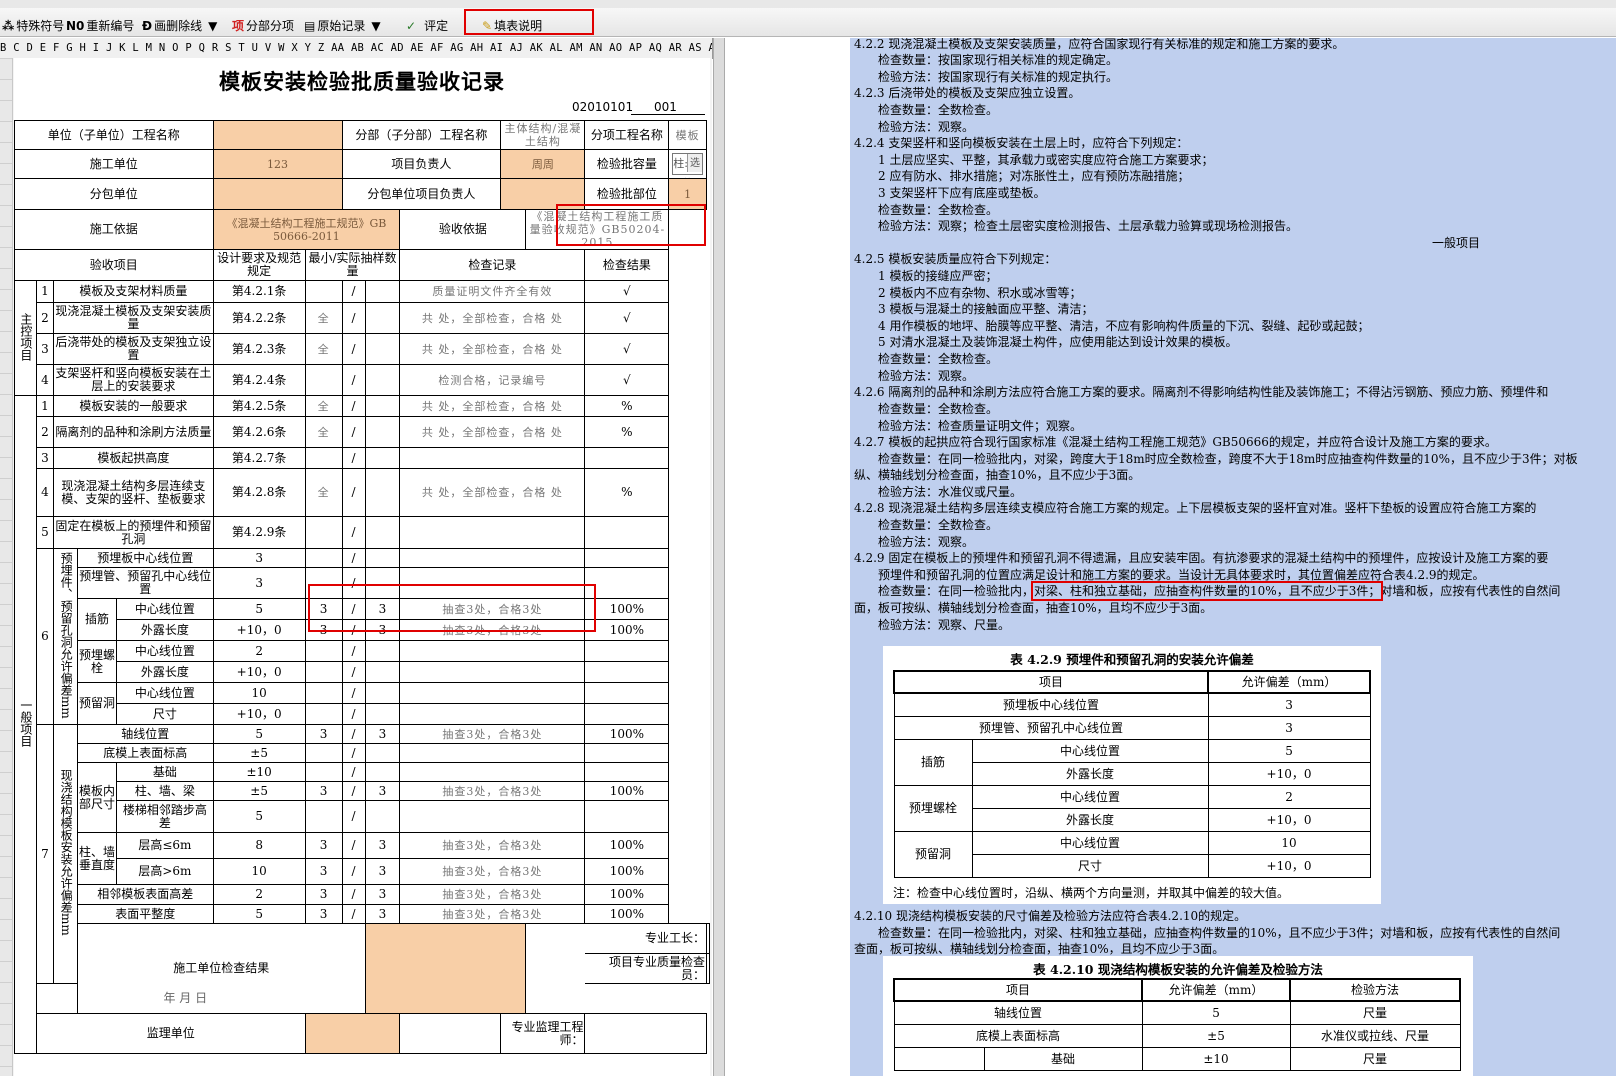 This screenshot has width=1616, height=1076. Describe the element at coordinates (33, 26) in the screenshot. I see `special-symbol-button: ⁂ 特殊符号` at that location.